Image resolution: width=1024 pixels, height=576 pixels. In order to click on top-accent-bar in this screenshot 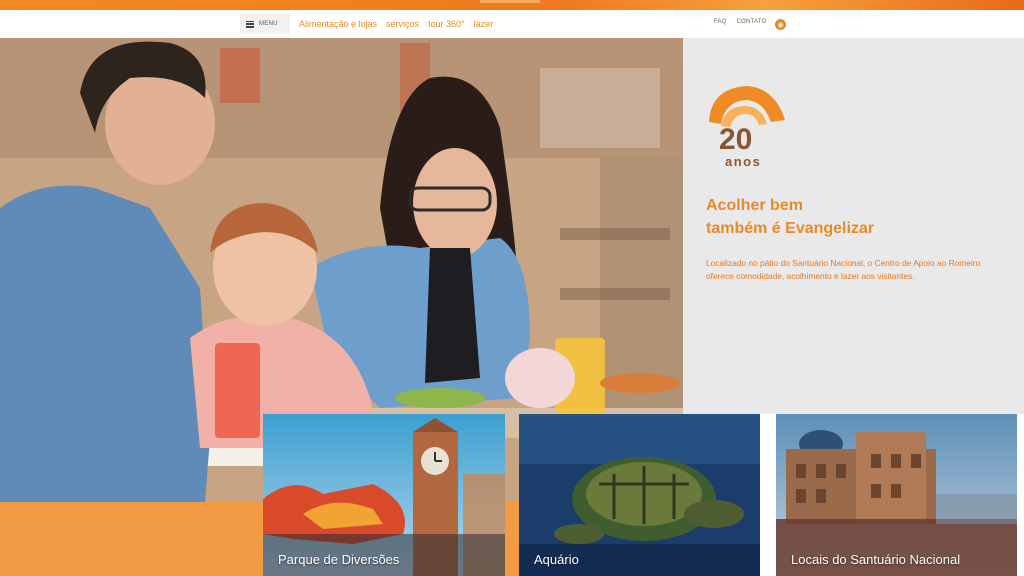, I will do `click(512, 5)`.